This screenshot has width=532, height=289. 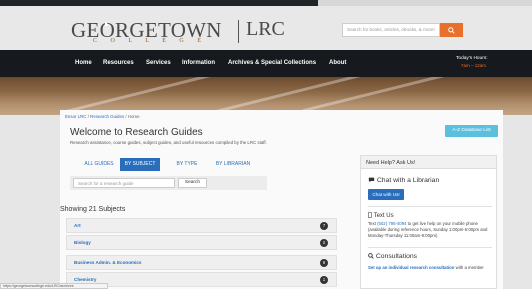 I want to click on chat-with-us-button: Chat with Us!, so click(x=386, y=194).